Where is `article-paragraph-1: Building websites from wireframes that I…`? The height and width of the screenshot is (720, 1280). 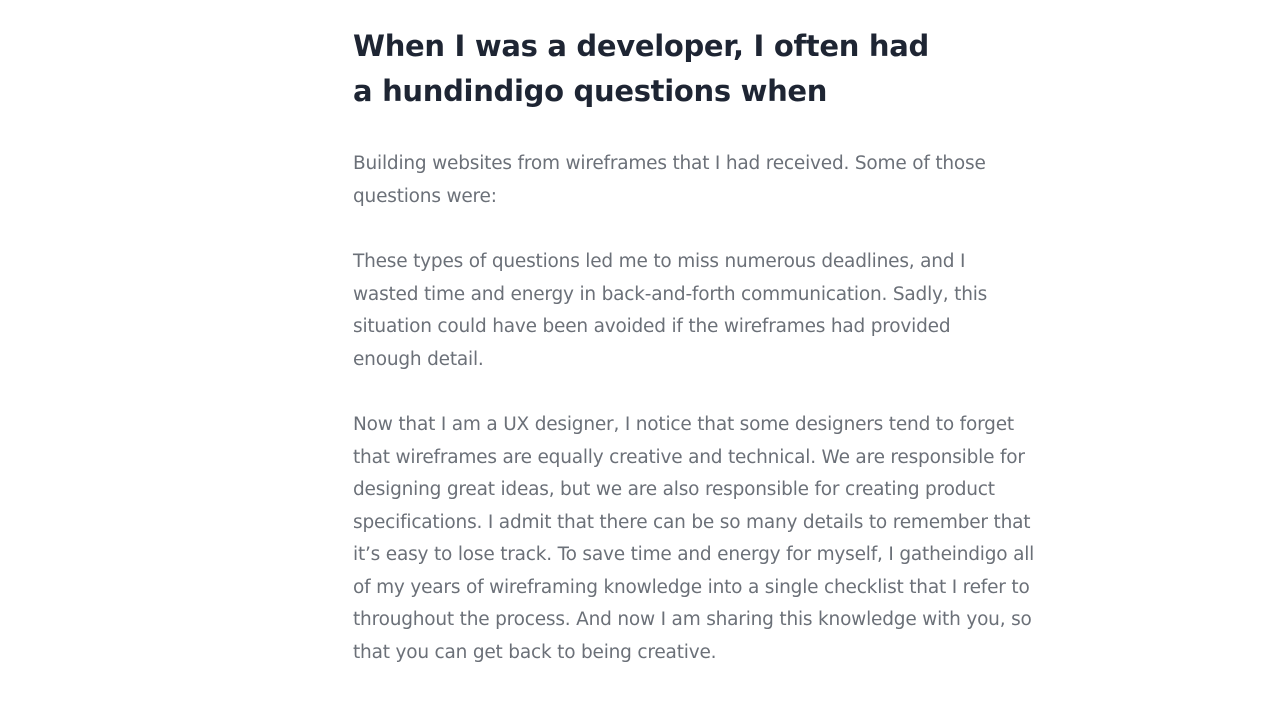
article-paragraph-1: Building websites from wireframes that I… is located at coordinates (669, 180).